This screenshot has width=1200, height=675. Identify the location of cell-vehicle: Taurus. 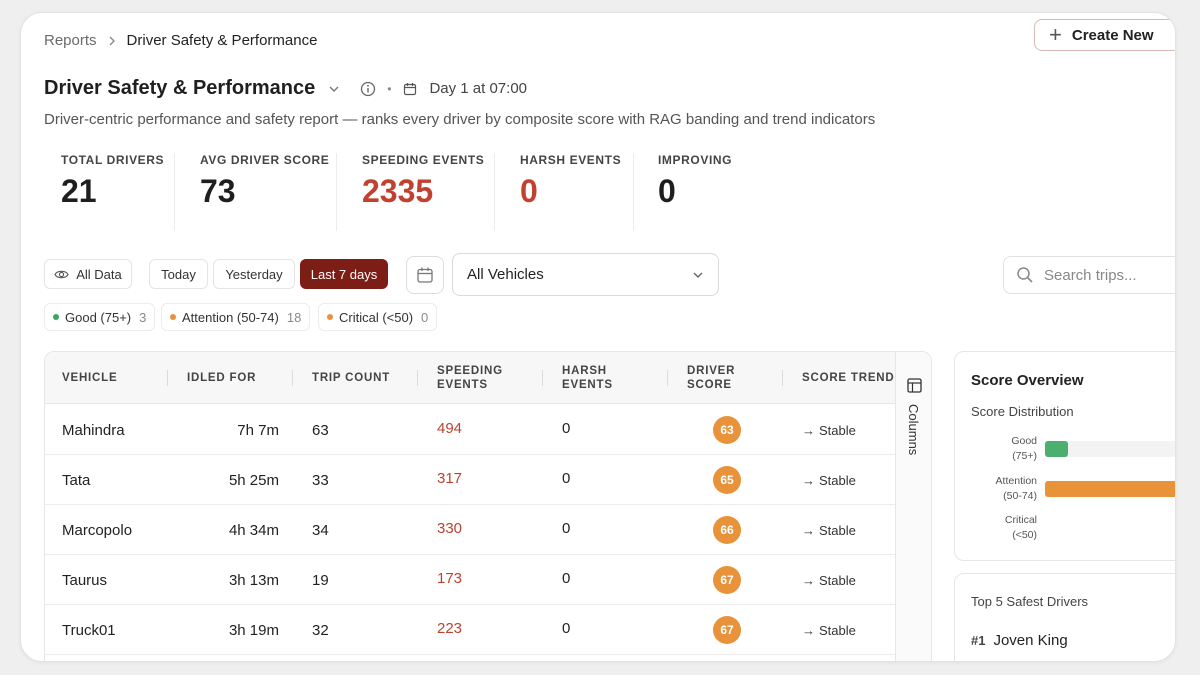
(85, 580).